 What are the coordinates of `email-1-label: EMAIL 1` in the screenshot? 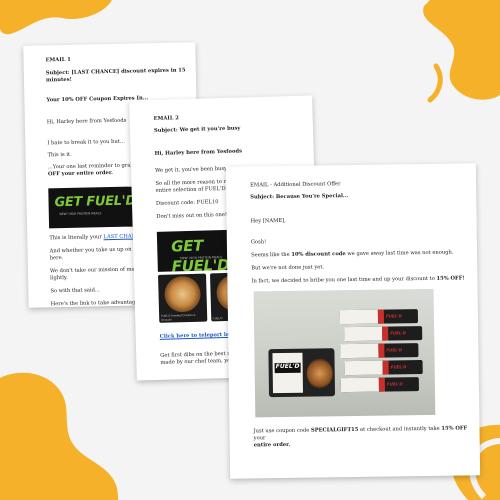 It's located at (58, 60).